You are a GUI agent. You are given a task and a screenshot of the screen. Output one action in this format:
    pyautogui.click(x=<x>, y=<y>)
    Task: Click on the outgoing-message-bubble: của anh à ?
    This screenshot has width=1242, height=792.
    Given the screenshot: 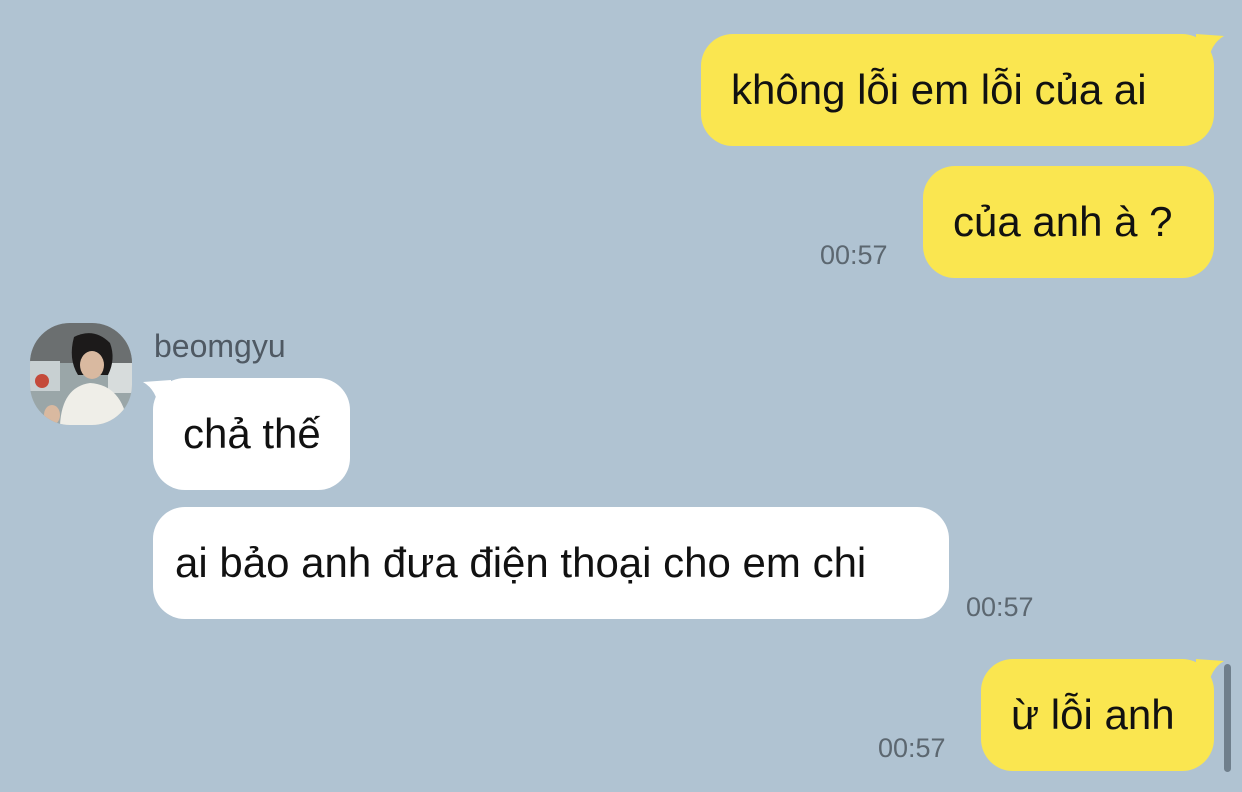 What is the action you would take?
    pyautogui.click(x=1068, y=222)
    